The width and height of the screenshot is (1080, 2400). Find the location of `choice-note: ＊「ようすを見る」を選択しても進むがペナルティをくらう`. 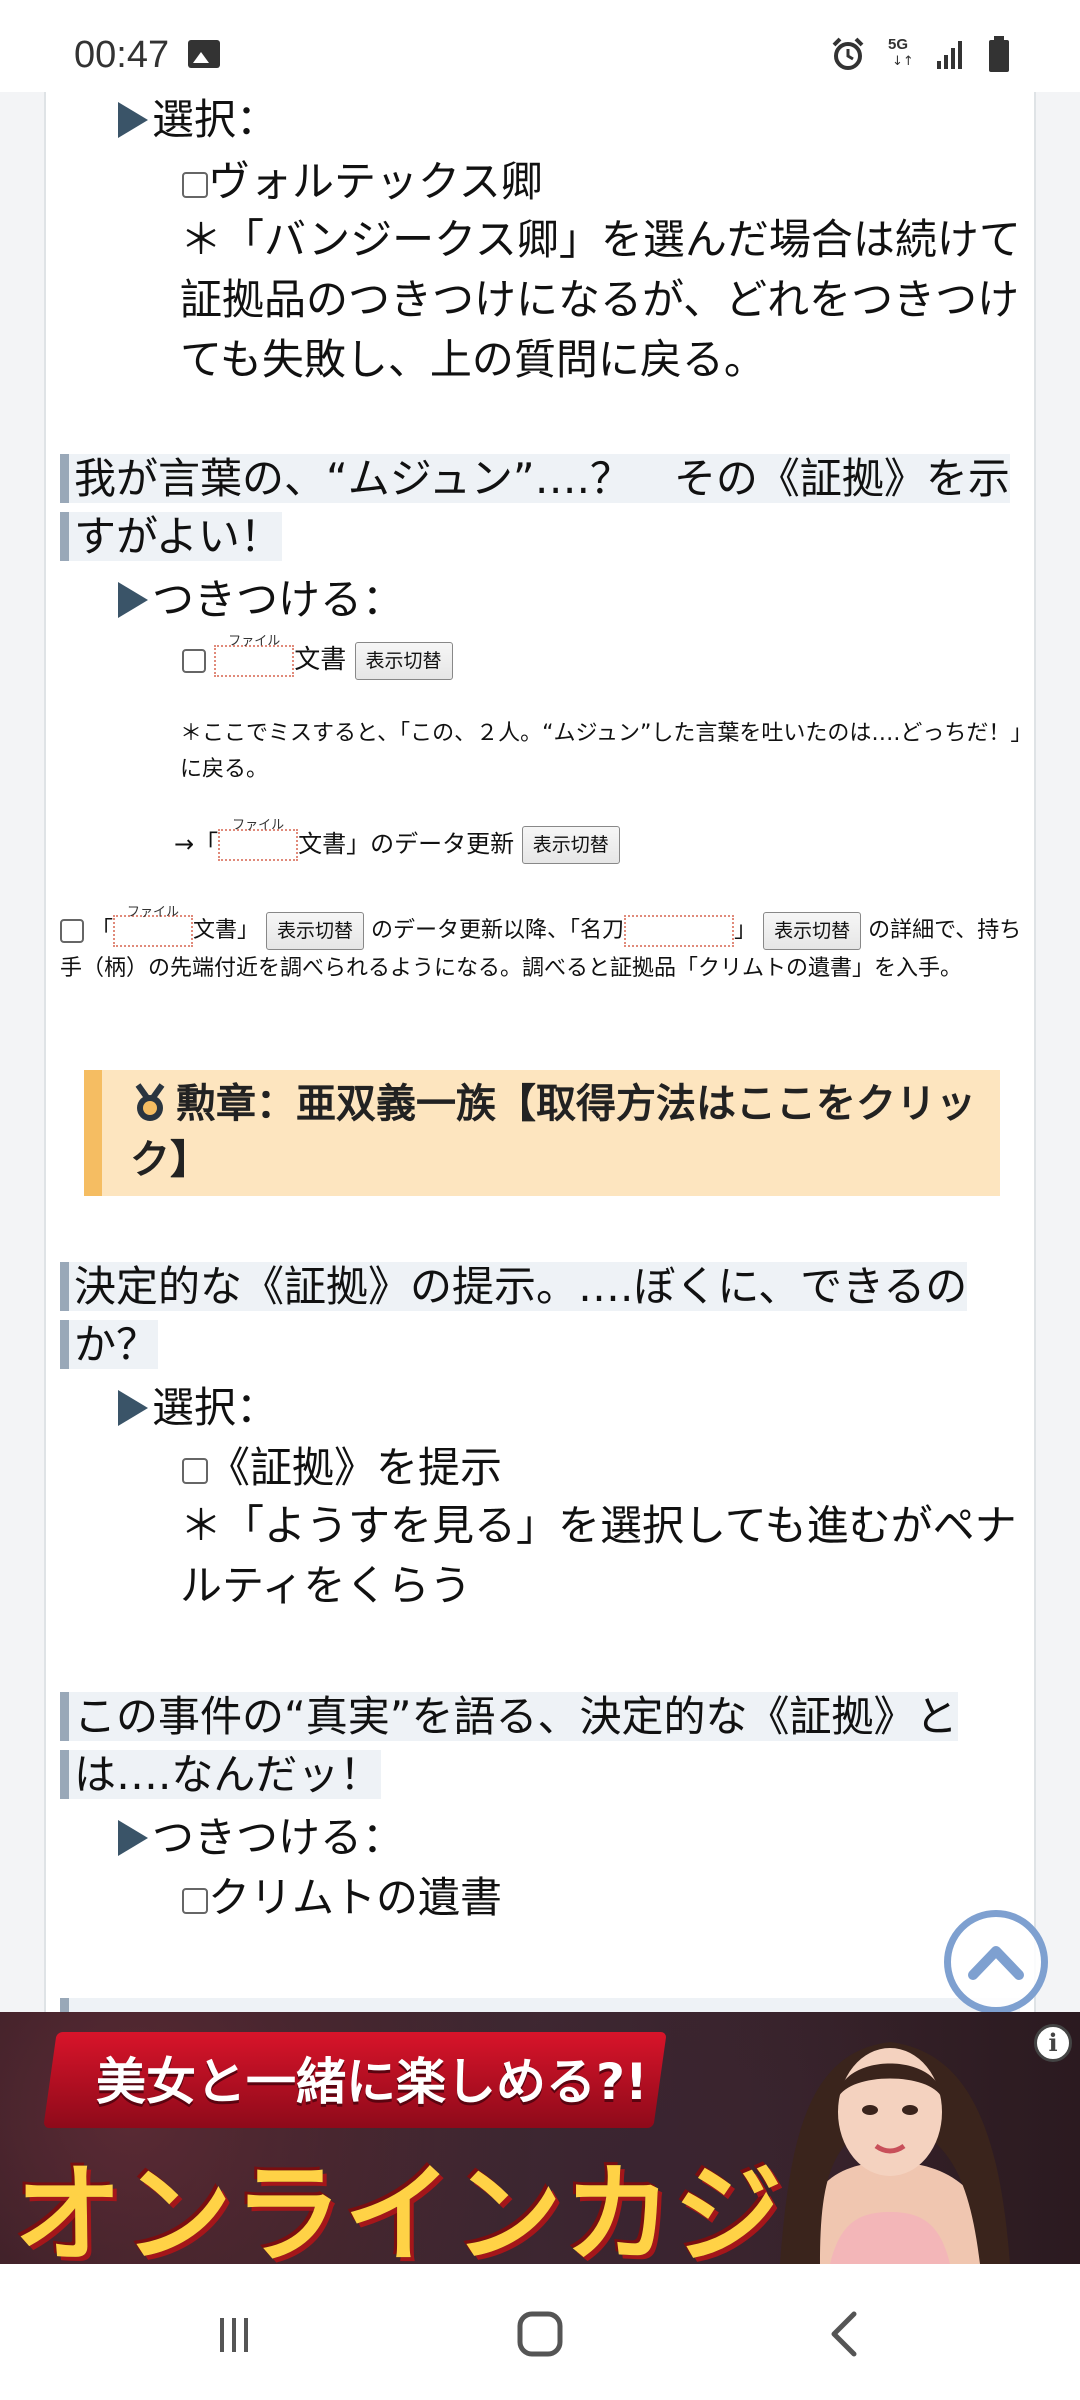

choice-note: ＊「ようすを見る」を選択しても進むがペナルティをくらう is located at coordinates (598, 1555).